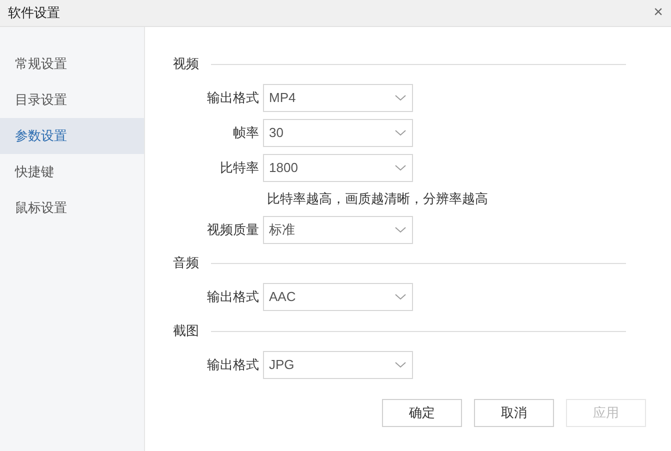  Describe the element at coordinates (377, 199) in the screenshot. I see `hint-text: 比特率越高，画质越清晰，分辨率越高` at that location.